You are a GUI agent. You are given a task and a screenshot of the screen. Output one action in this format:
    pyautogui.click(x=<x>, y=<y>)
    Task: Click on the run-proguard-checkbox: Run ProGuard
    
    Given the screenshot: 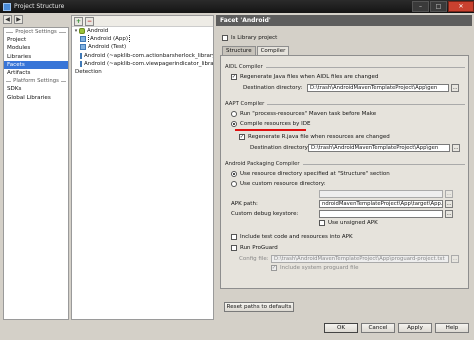 What is the action you would take?
    pyautogui.click(x=254, y=248)
    